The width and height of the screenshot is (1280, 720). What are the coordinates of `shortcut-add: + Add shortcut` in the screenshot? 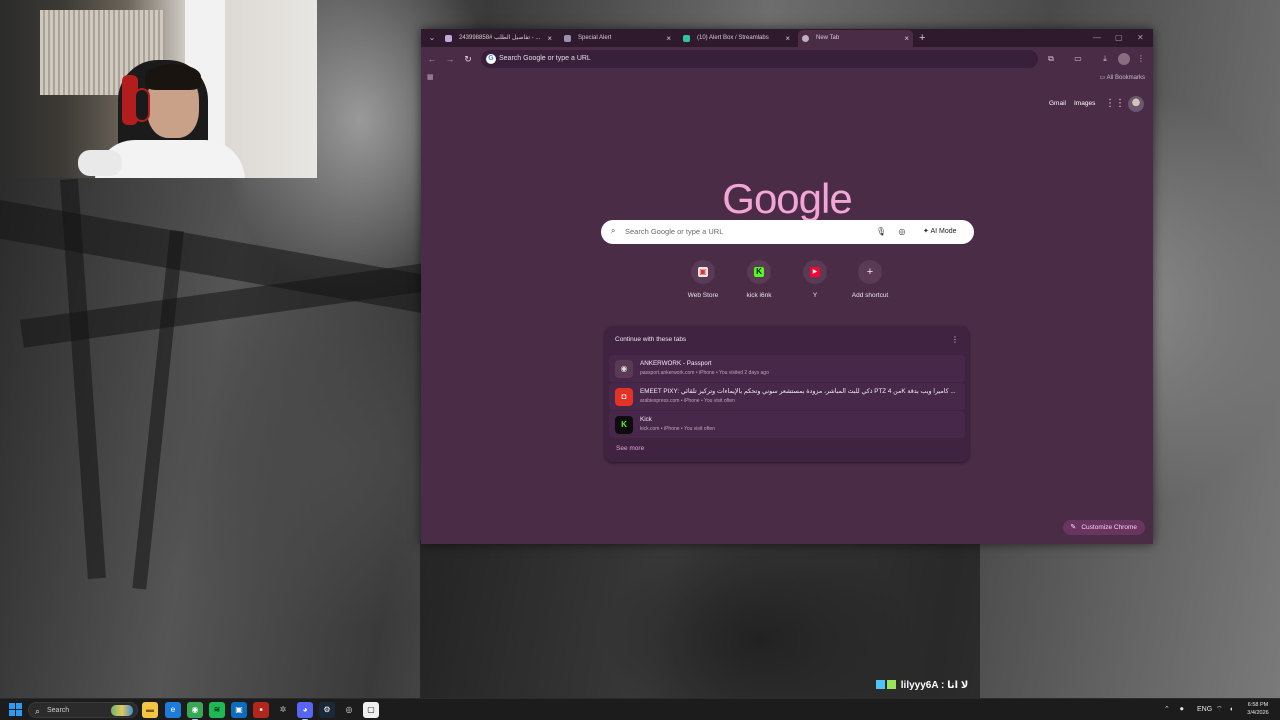 It's located at (870, 284).